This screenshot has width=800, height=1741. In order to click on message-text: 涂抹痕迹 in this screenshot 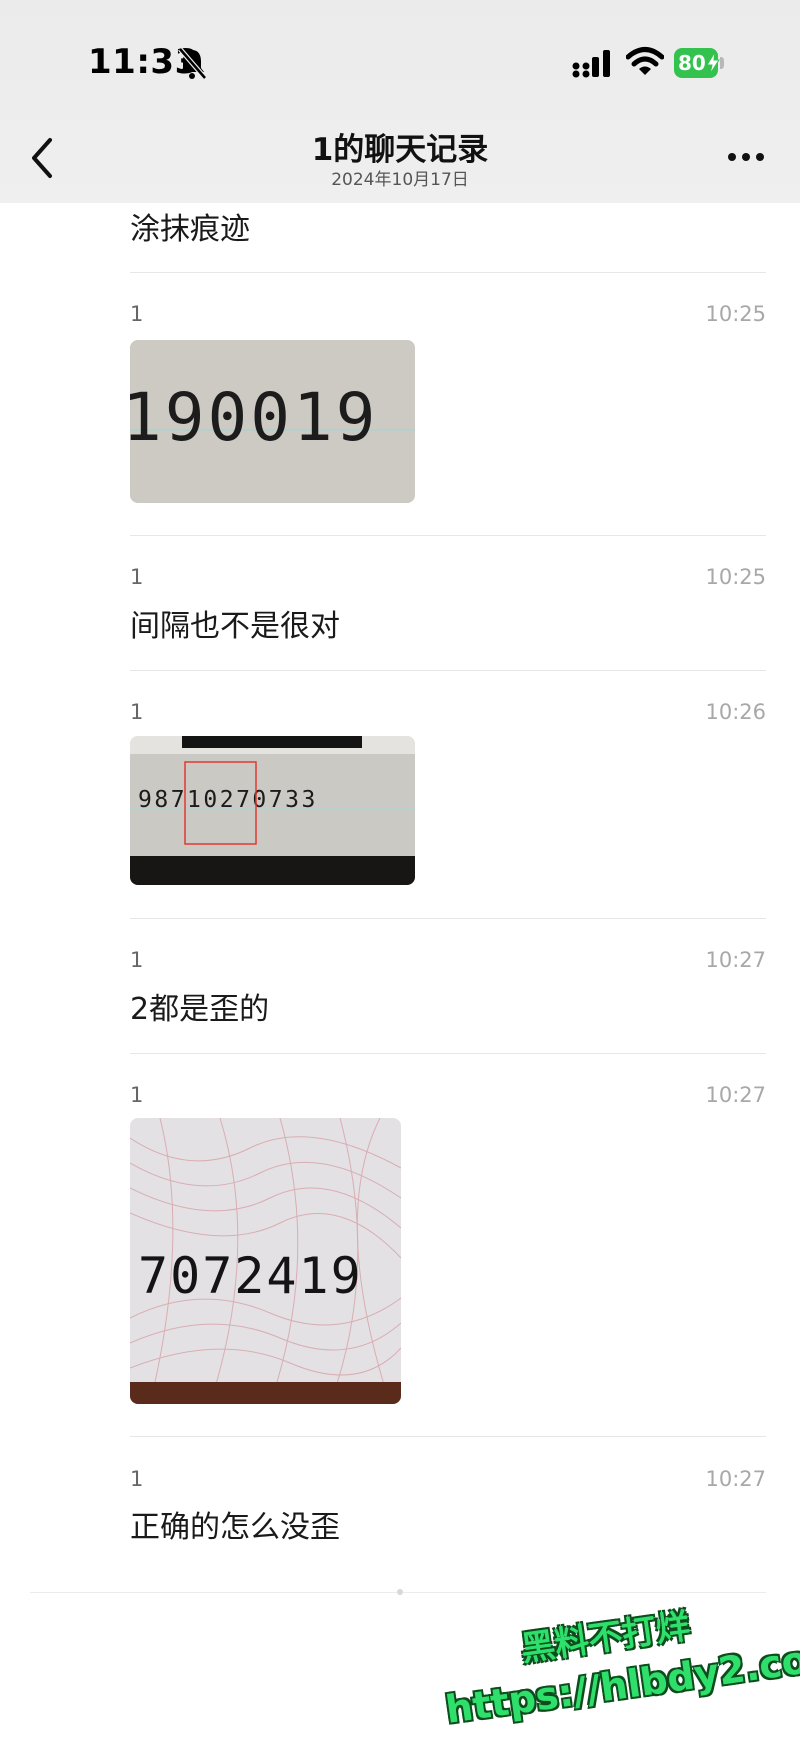, I will do `click(190, 229)`.